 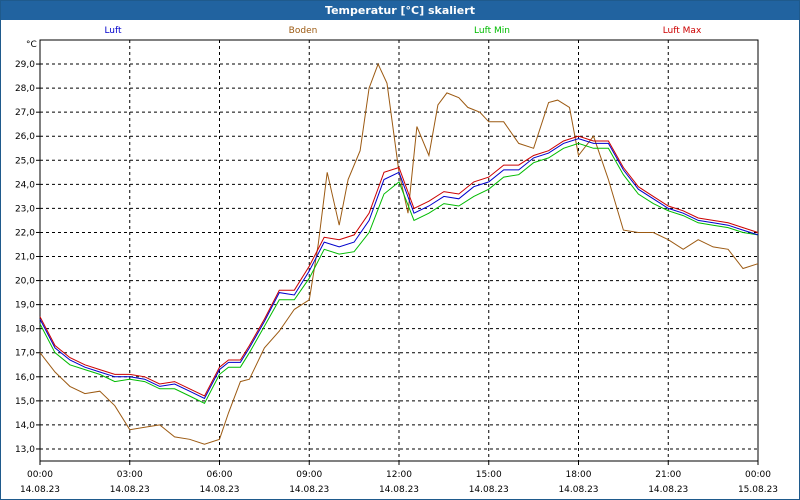 I want to click on y-tick-label: 19,0, so click(x=25, y=306).